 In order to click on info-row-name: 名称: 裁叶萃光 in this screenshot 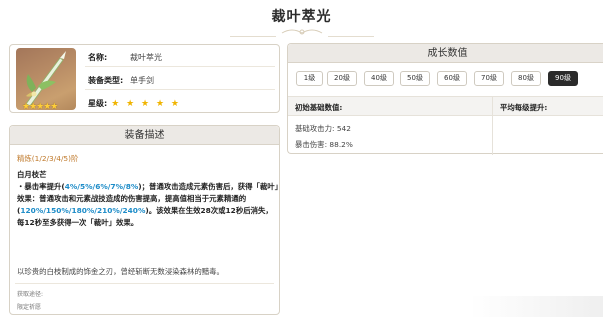, I will do `click(125, 57)`.